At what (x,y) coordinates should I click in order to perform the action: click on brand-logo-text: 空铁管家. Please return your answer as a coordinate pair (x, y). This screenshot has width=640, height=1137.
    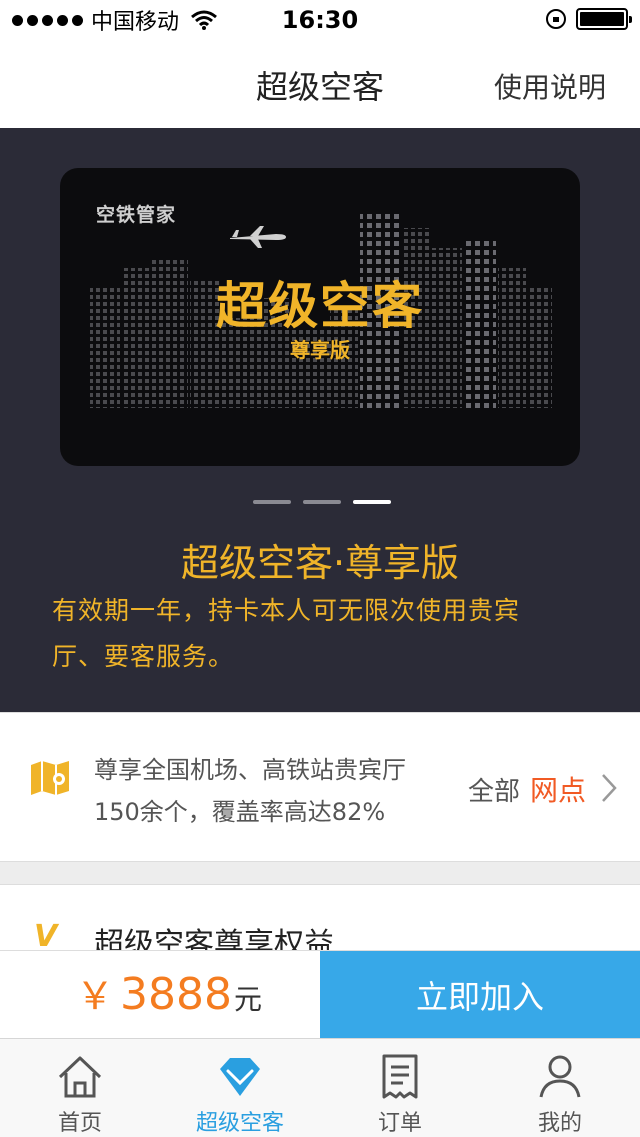
    Looking at the image, I should click on (136, 215).